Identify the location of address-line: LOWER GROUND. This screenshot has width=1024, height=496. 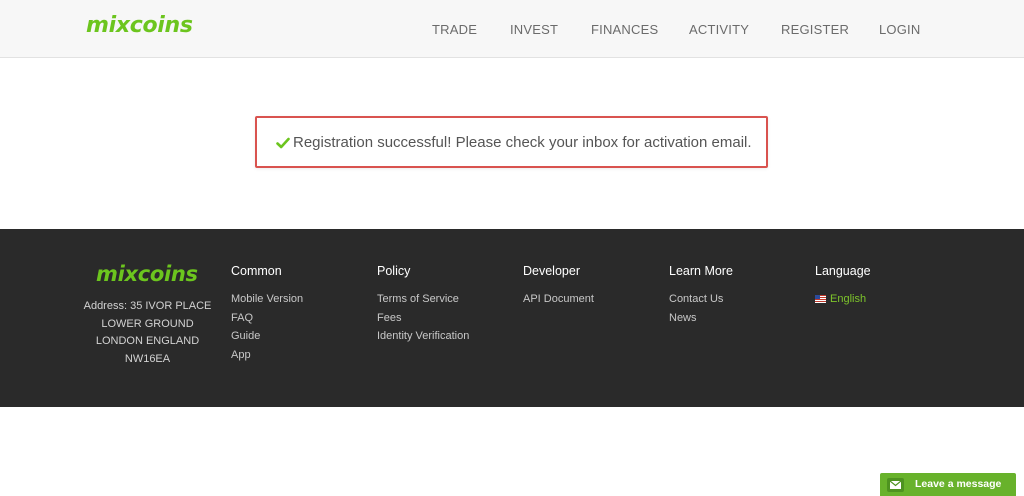
(147, 323).